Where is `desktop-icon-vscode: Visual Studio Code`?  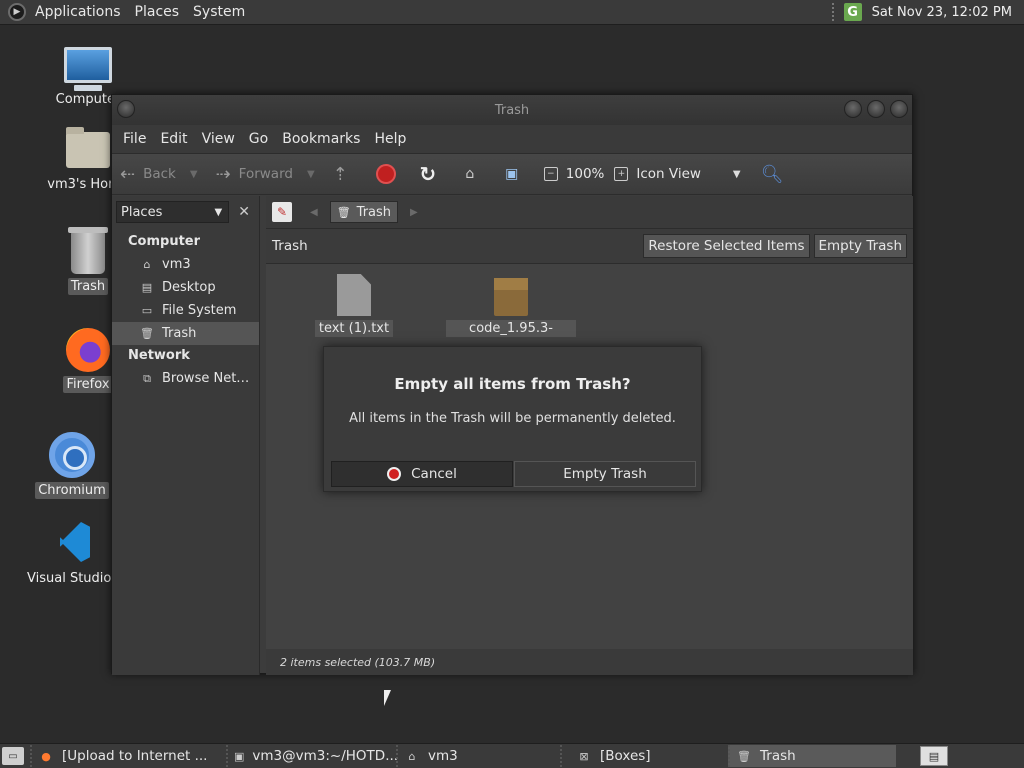
desktop-icon-vscode: Visual Studio Code is located at coordinates (86, 553).